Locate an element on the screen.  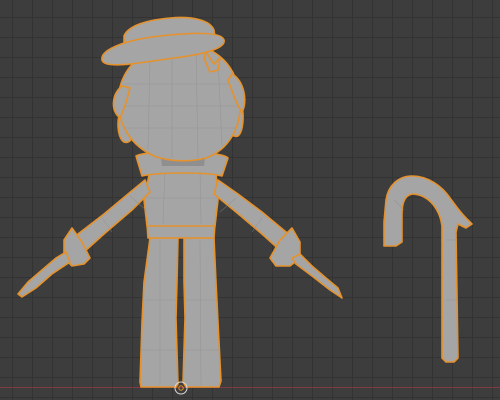
cane-shaft-and-hook is located at coordinates (428, 269).